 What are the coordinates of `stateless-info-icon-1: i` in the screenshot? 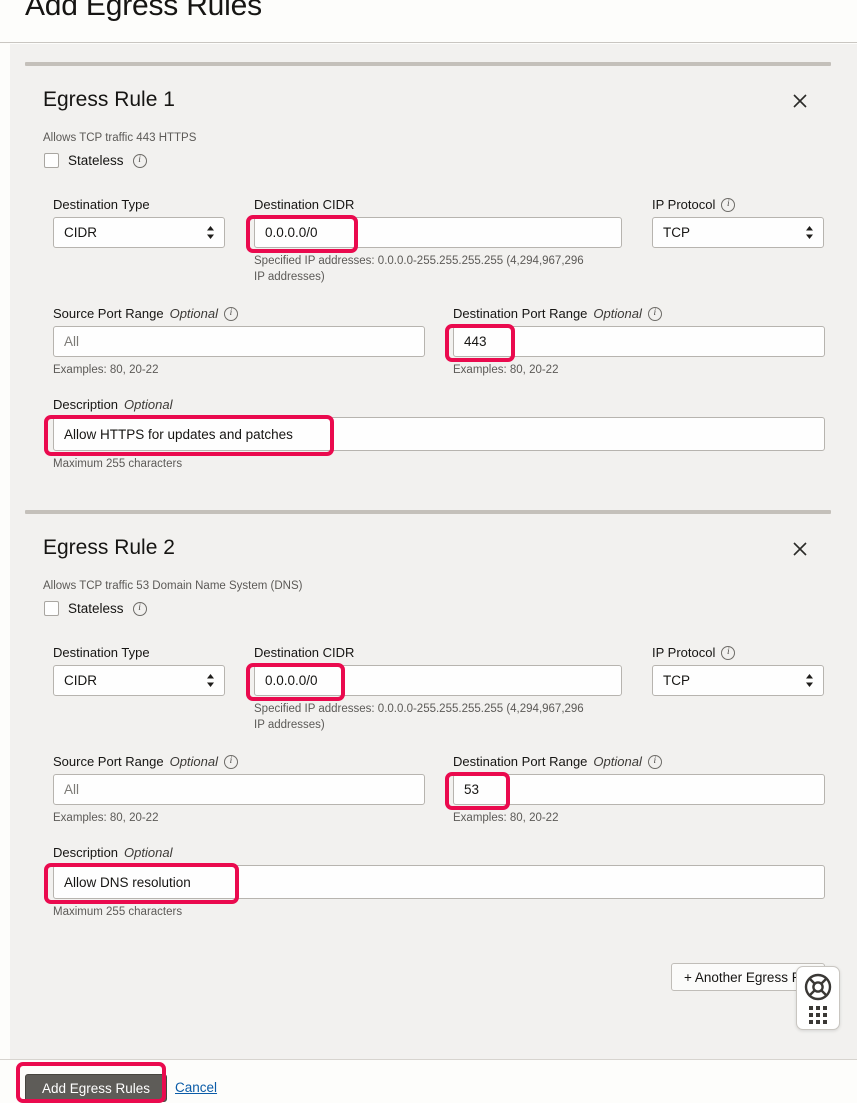 It's located at (139, 160).